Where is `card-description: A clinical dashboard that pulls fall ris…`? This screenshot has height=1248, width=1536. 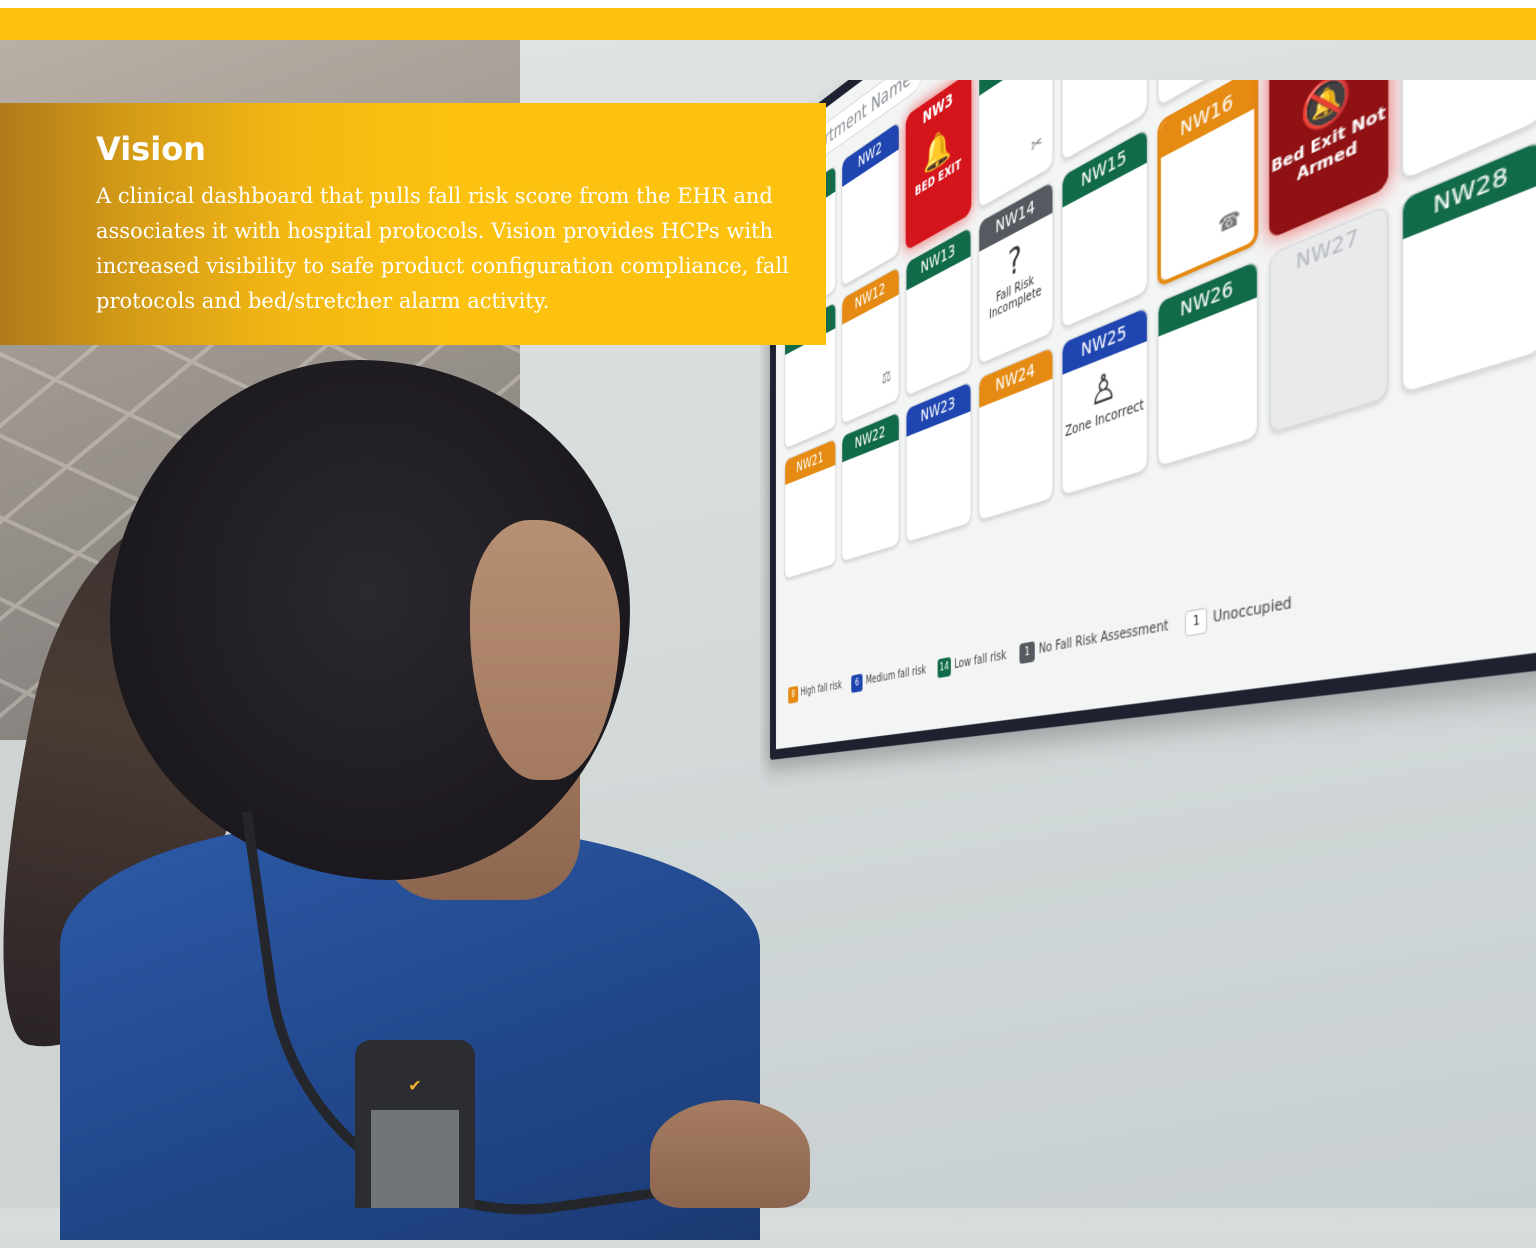
card-description: A clinical dashboard that pulls fall ris… is located at coordinates (442, 248).